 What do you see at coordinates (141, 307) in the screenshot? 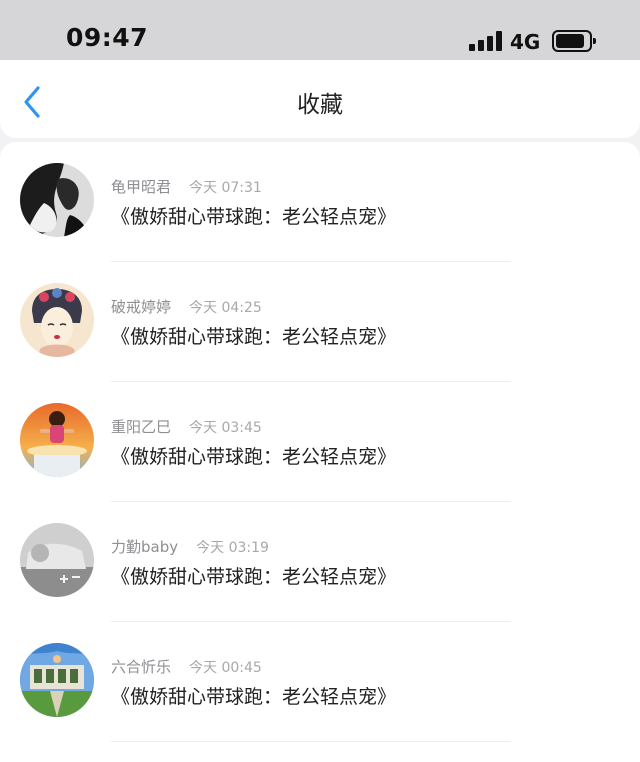
I see `author-name: 破戒婷婷` at bounding box center [141, 307].